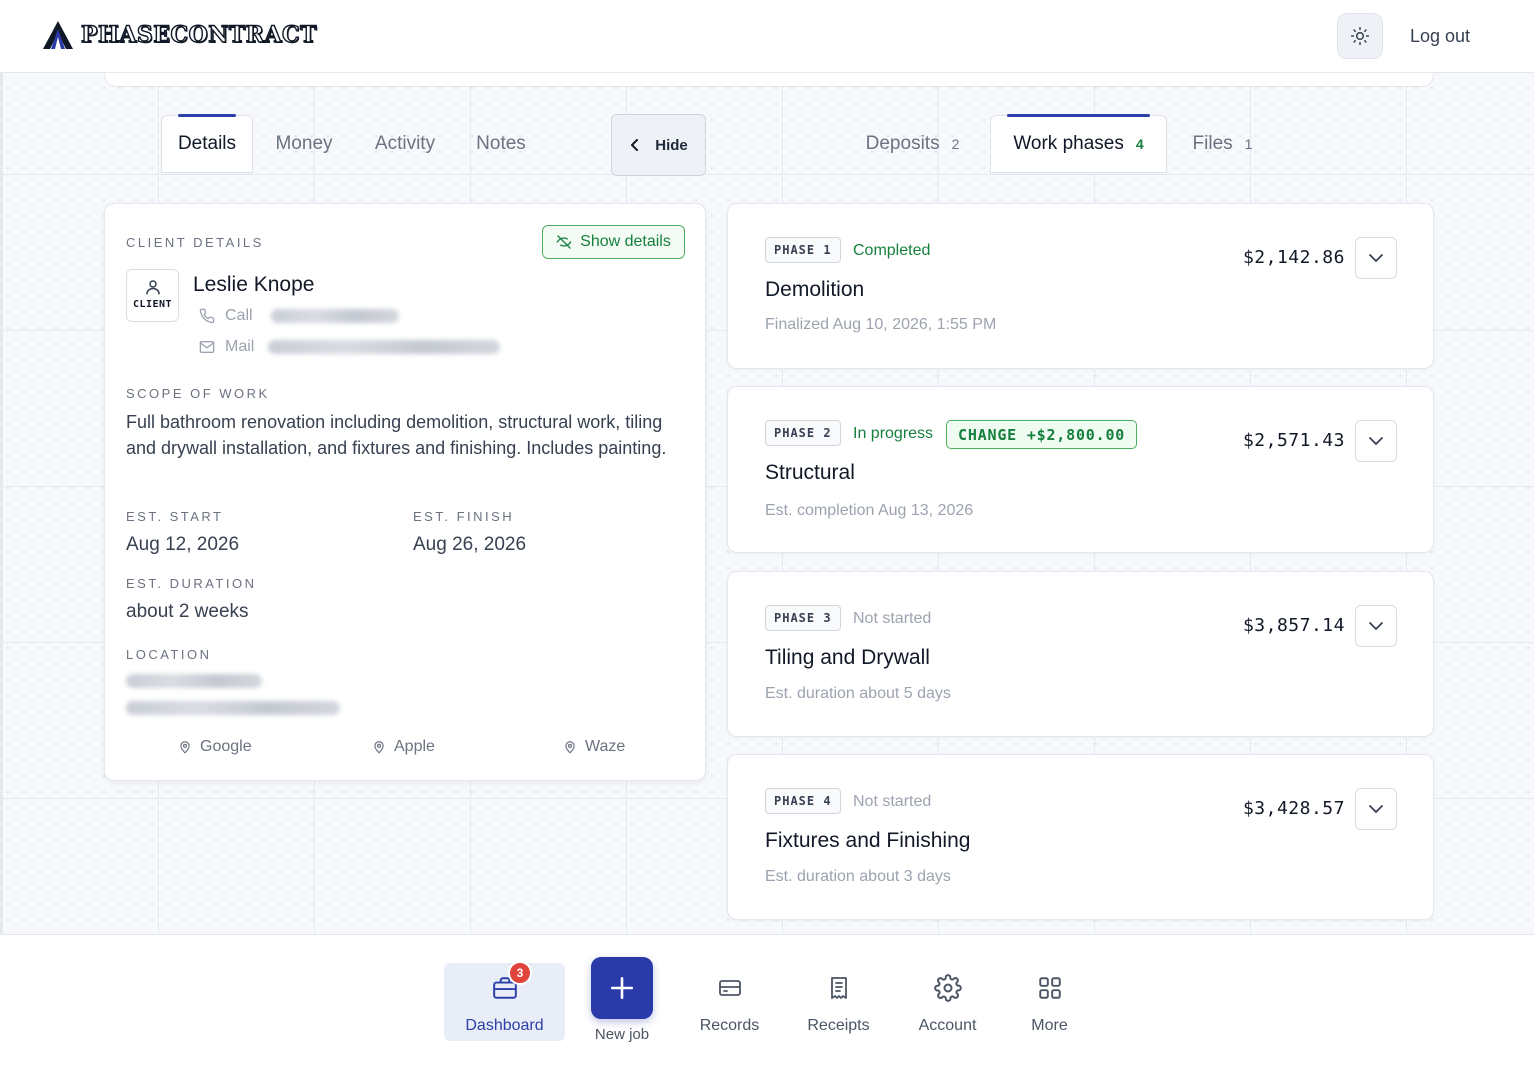 This screenshot has width=1534, height=1066. What do you see at coordinates (803, 250) in the screenshot?
I see `phase-number-badge: PHASE 1` at bounding box center [803, 250].